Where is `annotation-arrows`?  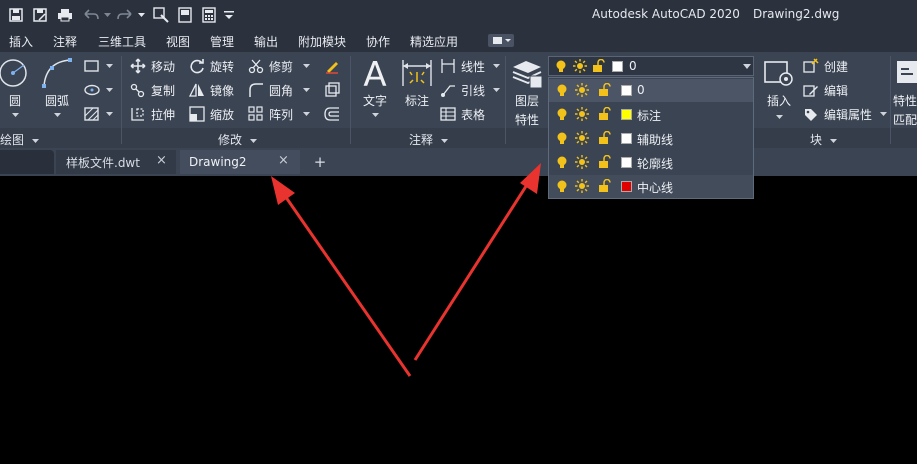 annotation-arrows is located at coordinates (406, 270).